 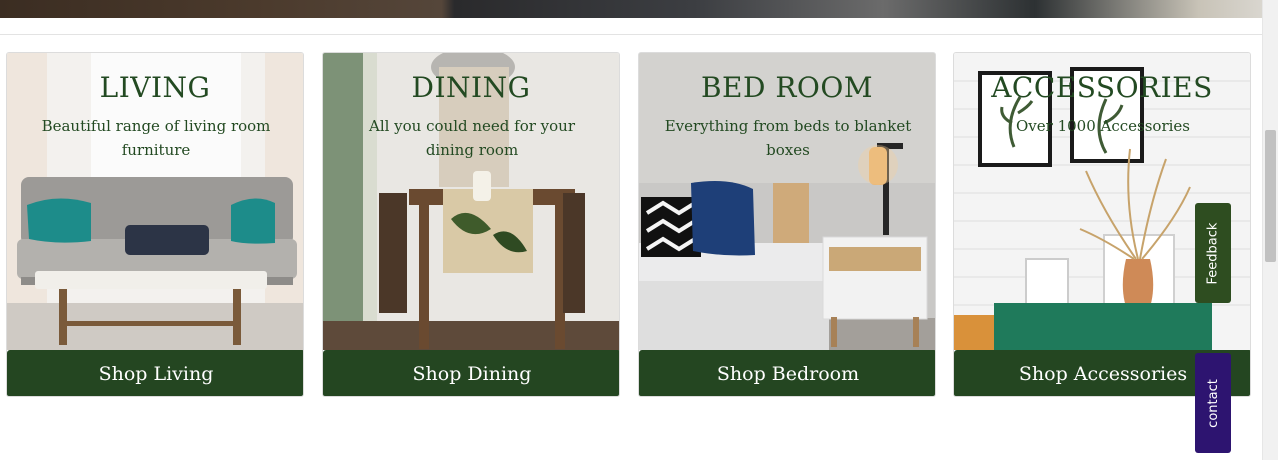 What do you see at coordinates (155, 87) in the screenshot?
I see `card-title: LIVING` at bounding box center [155, 87].